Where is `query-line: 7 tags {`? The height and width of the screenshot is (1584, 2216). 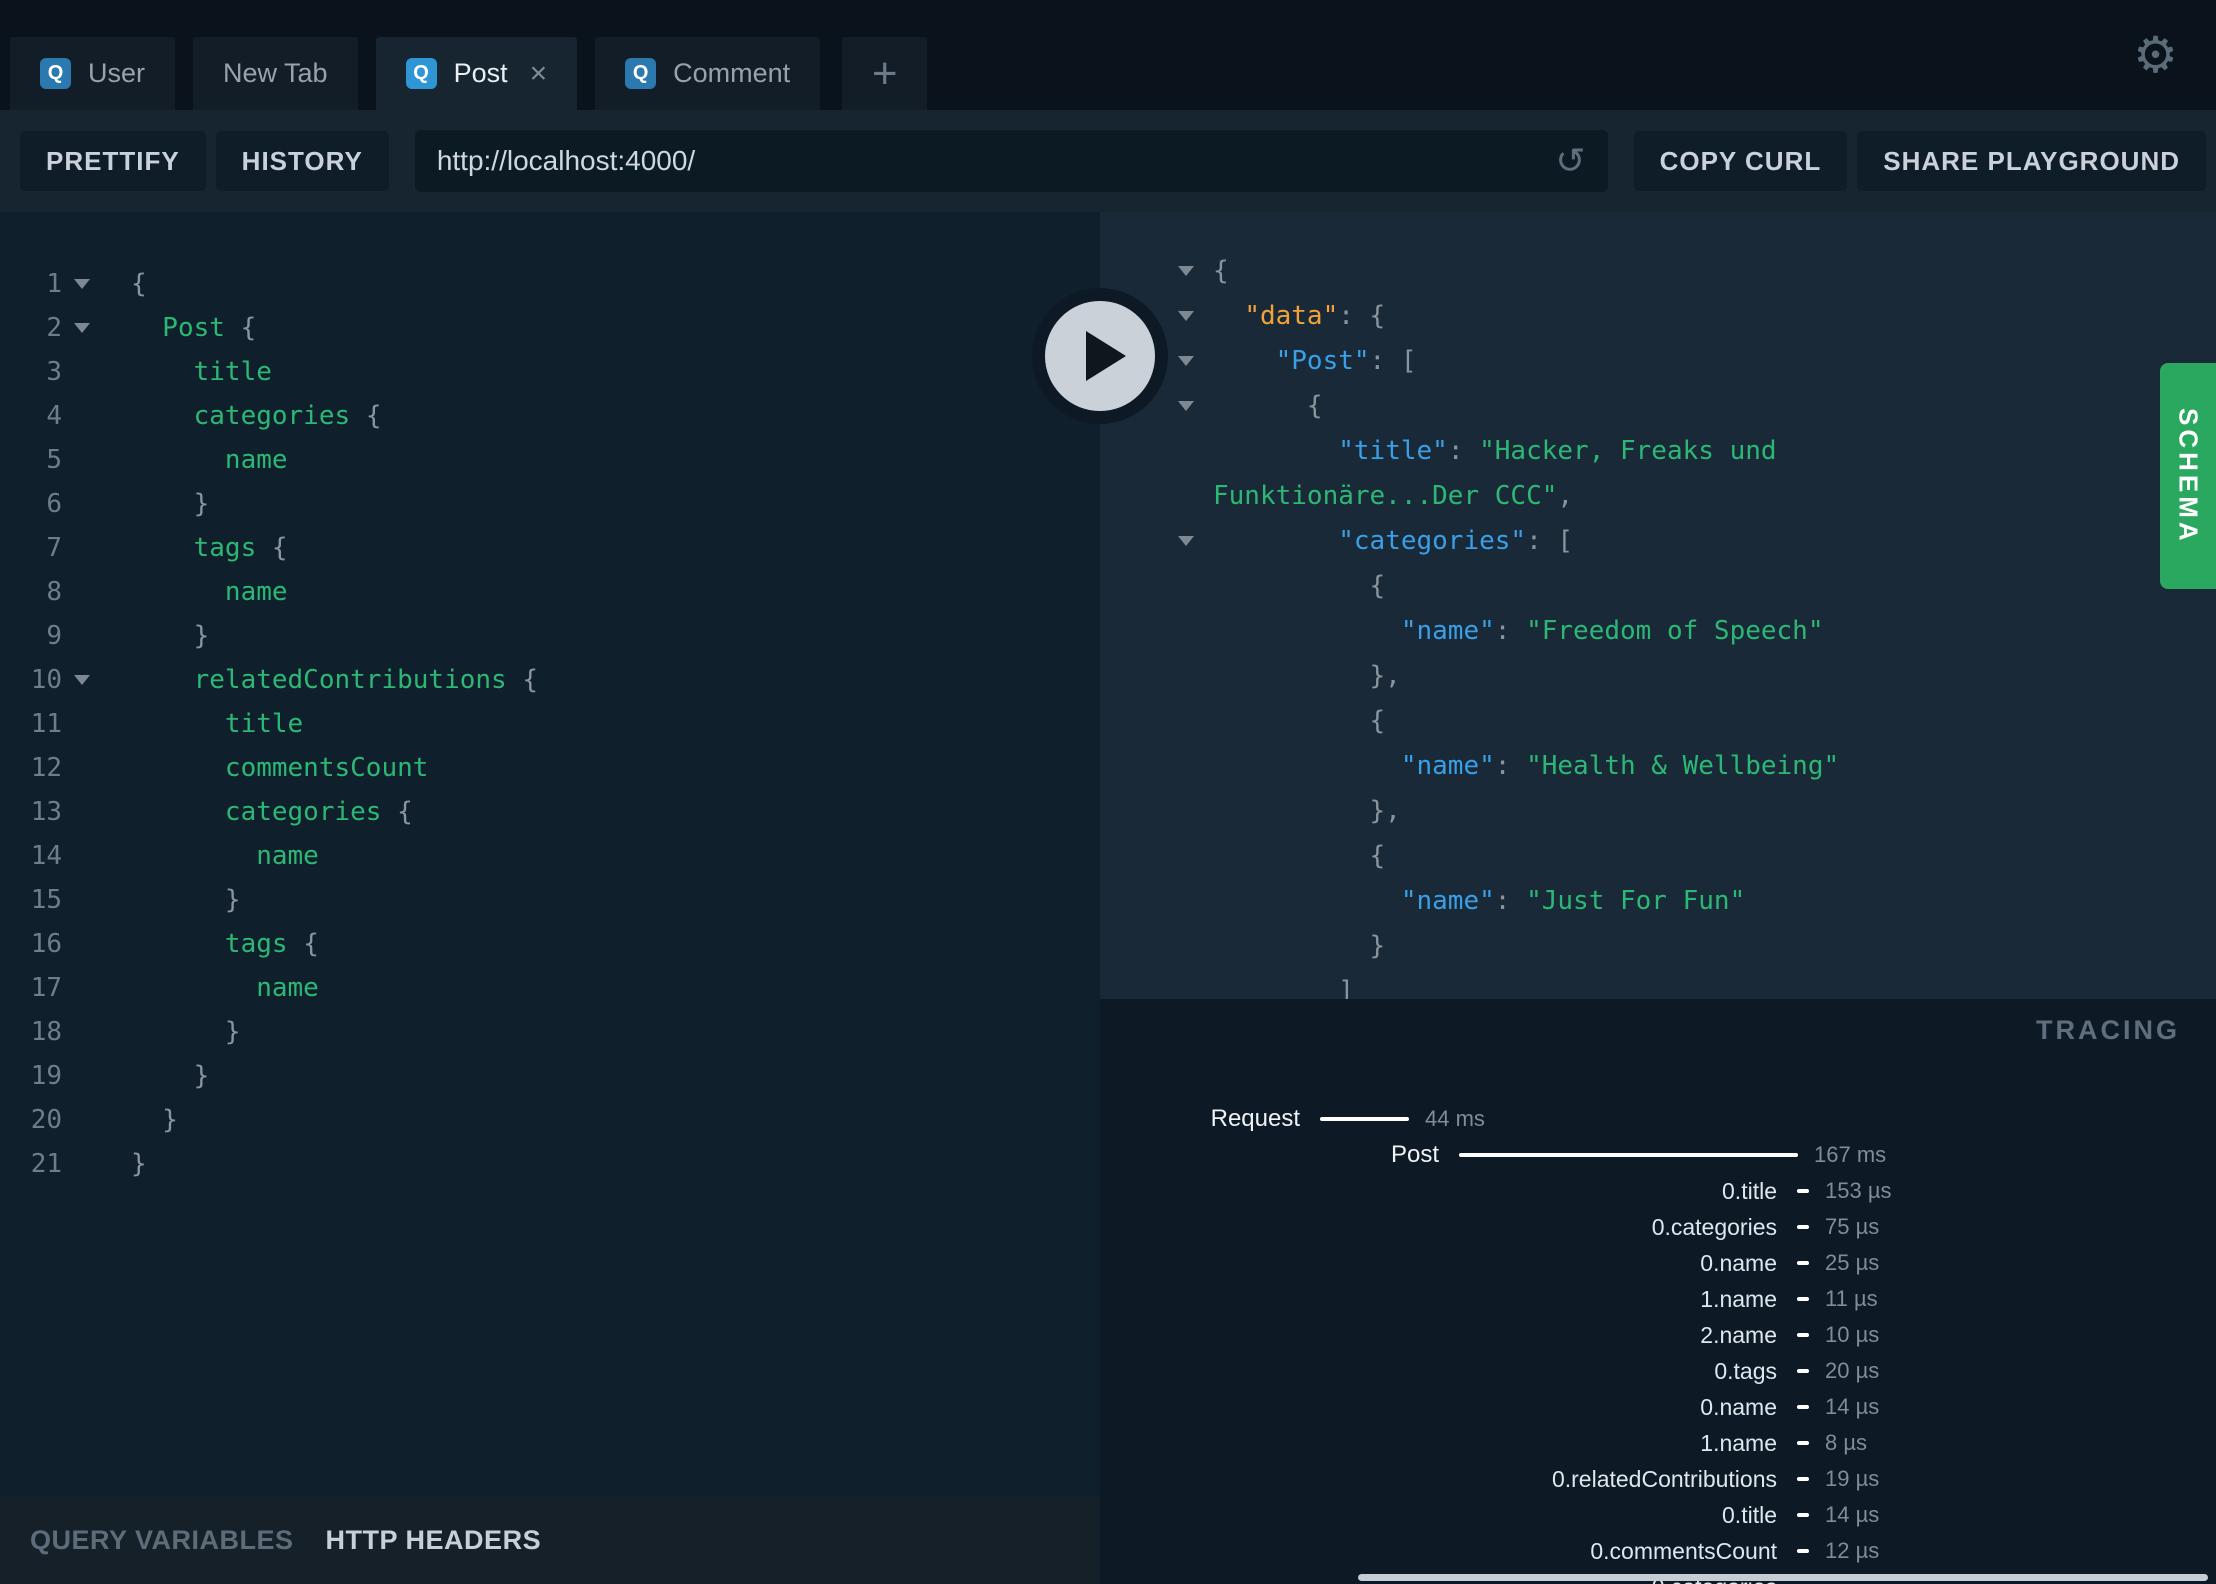
query-line: 7 tags { is located at coordinates (550, 548).